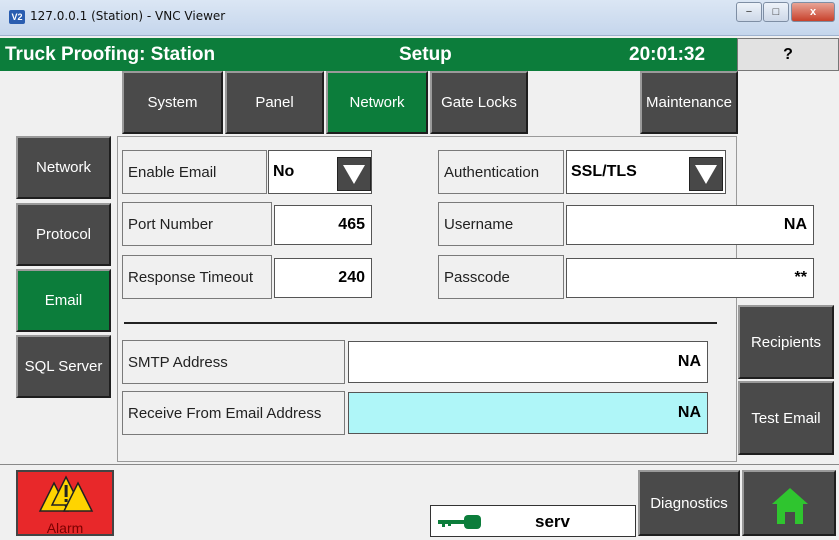 The height and width of the screenshot is (540, 839). I want to click on warning-triangles-icon, so click(66, 493).